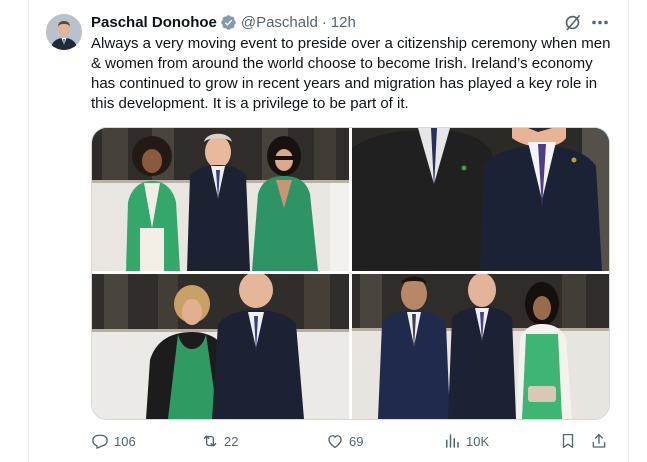 The width and height of the screenshot is (647, 462). Describe the element at coordinates (335, 442) in the screenshot. I see `heart-icon` at that location.